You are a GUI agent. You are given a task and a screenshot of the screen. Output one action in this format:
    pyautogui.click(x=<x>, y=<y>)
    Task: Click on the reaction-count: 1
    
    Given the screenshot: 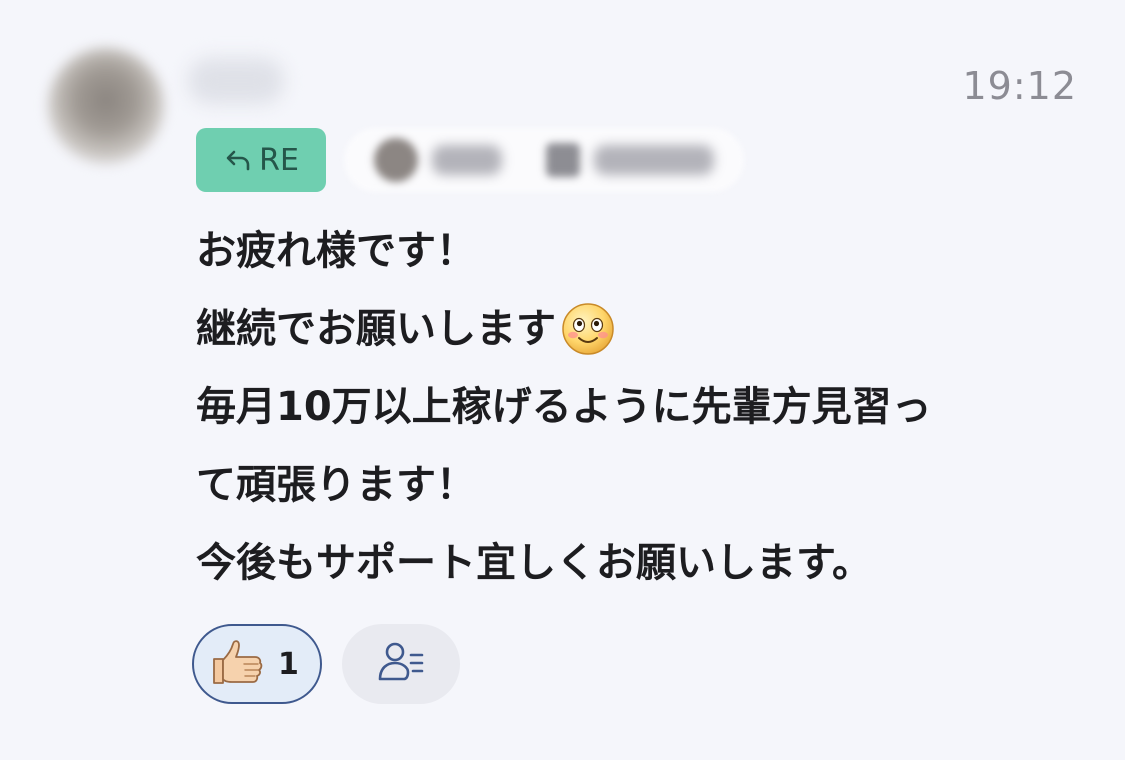 What is the action you would take?
    pyautogui.click(x=288, y=664)
    